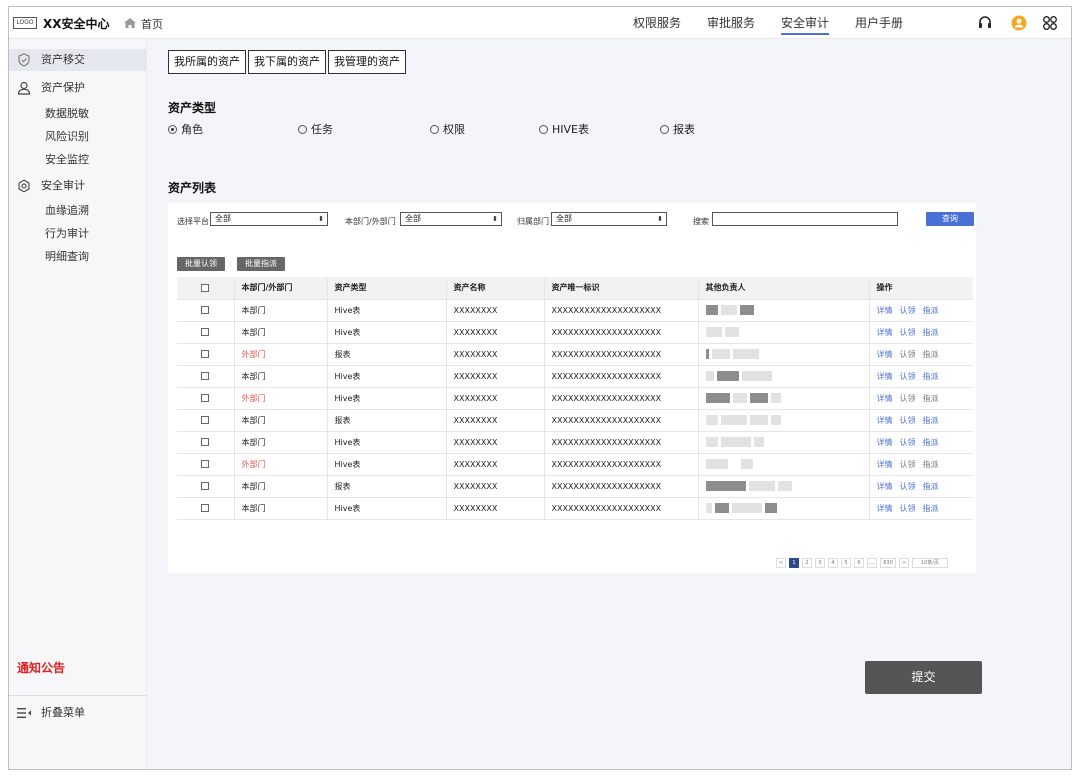  I want to click on tab-my-assets: 我所属的资产, so click(207, 62).